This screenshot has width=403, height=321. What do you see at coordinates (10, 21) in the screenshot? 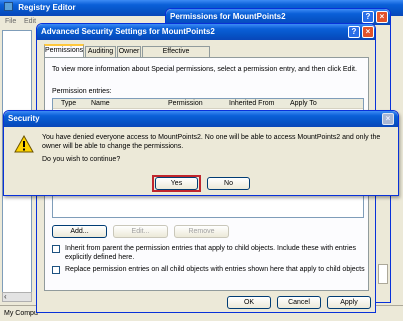
I see `menu-file: File` at bounding box center [10, 21].